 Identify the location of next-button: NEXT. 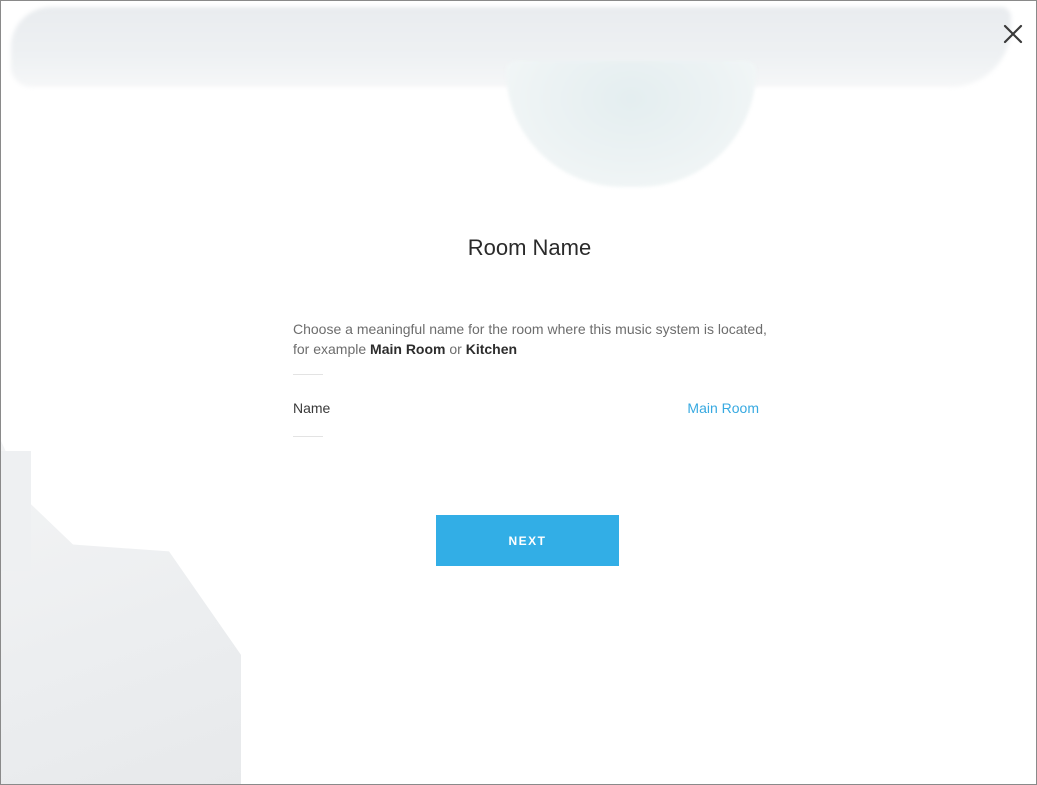
(527, 540).